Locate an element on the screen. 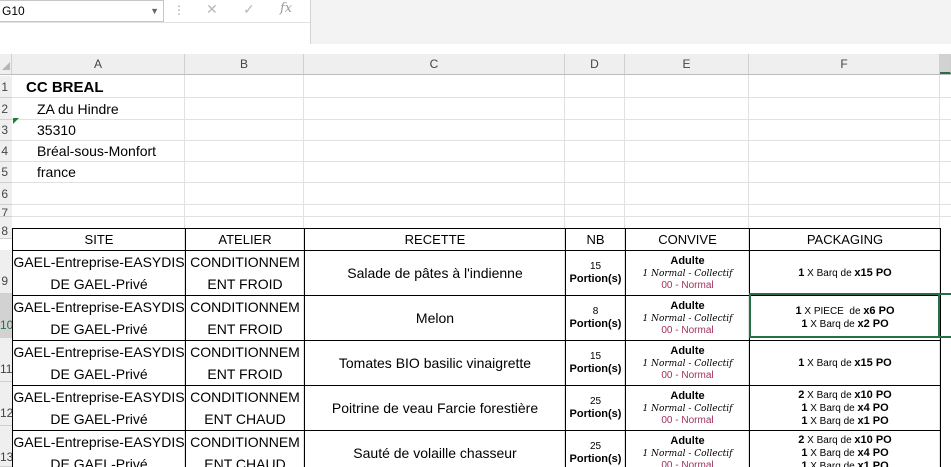 The width and height of the screenshot is (951, 467). name-box: G10 ▼ is located at coordinates (82, 11).